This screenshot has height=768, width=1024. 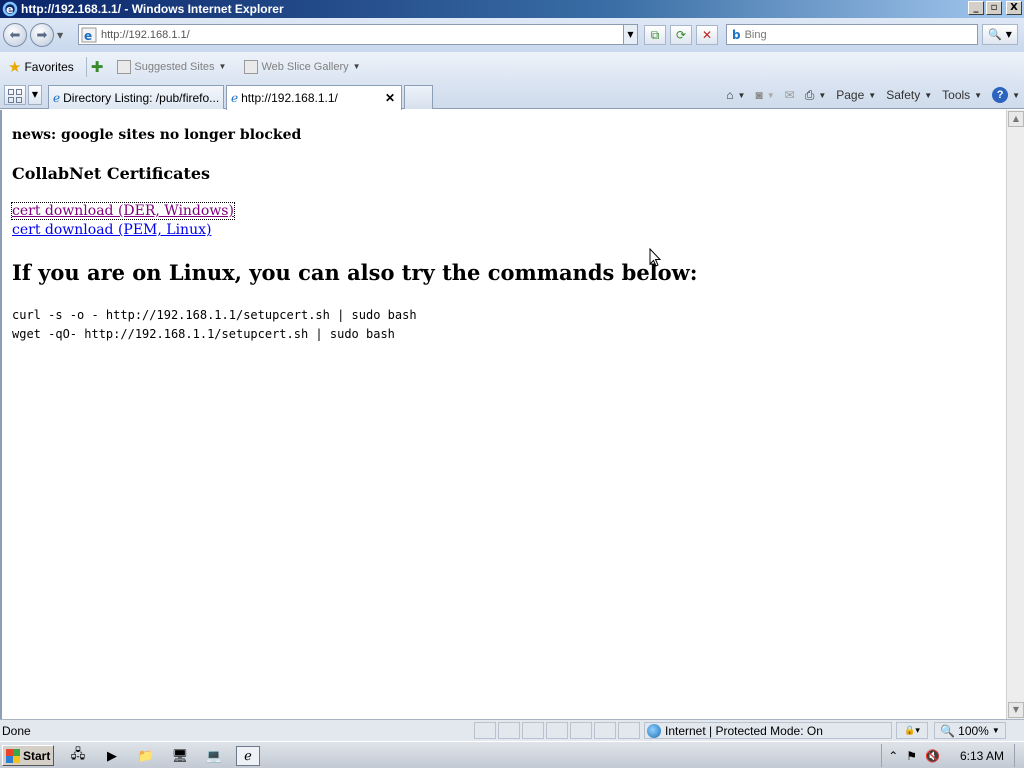 I want to click on scroll-up-button: ▲, so click(x=1016, y=119).